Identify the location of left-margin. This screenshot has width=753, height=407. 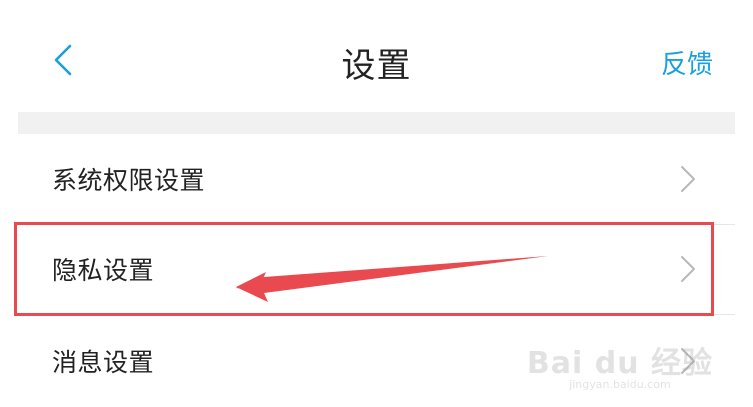
(9, 203).